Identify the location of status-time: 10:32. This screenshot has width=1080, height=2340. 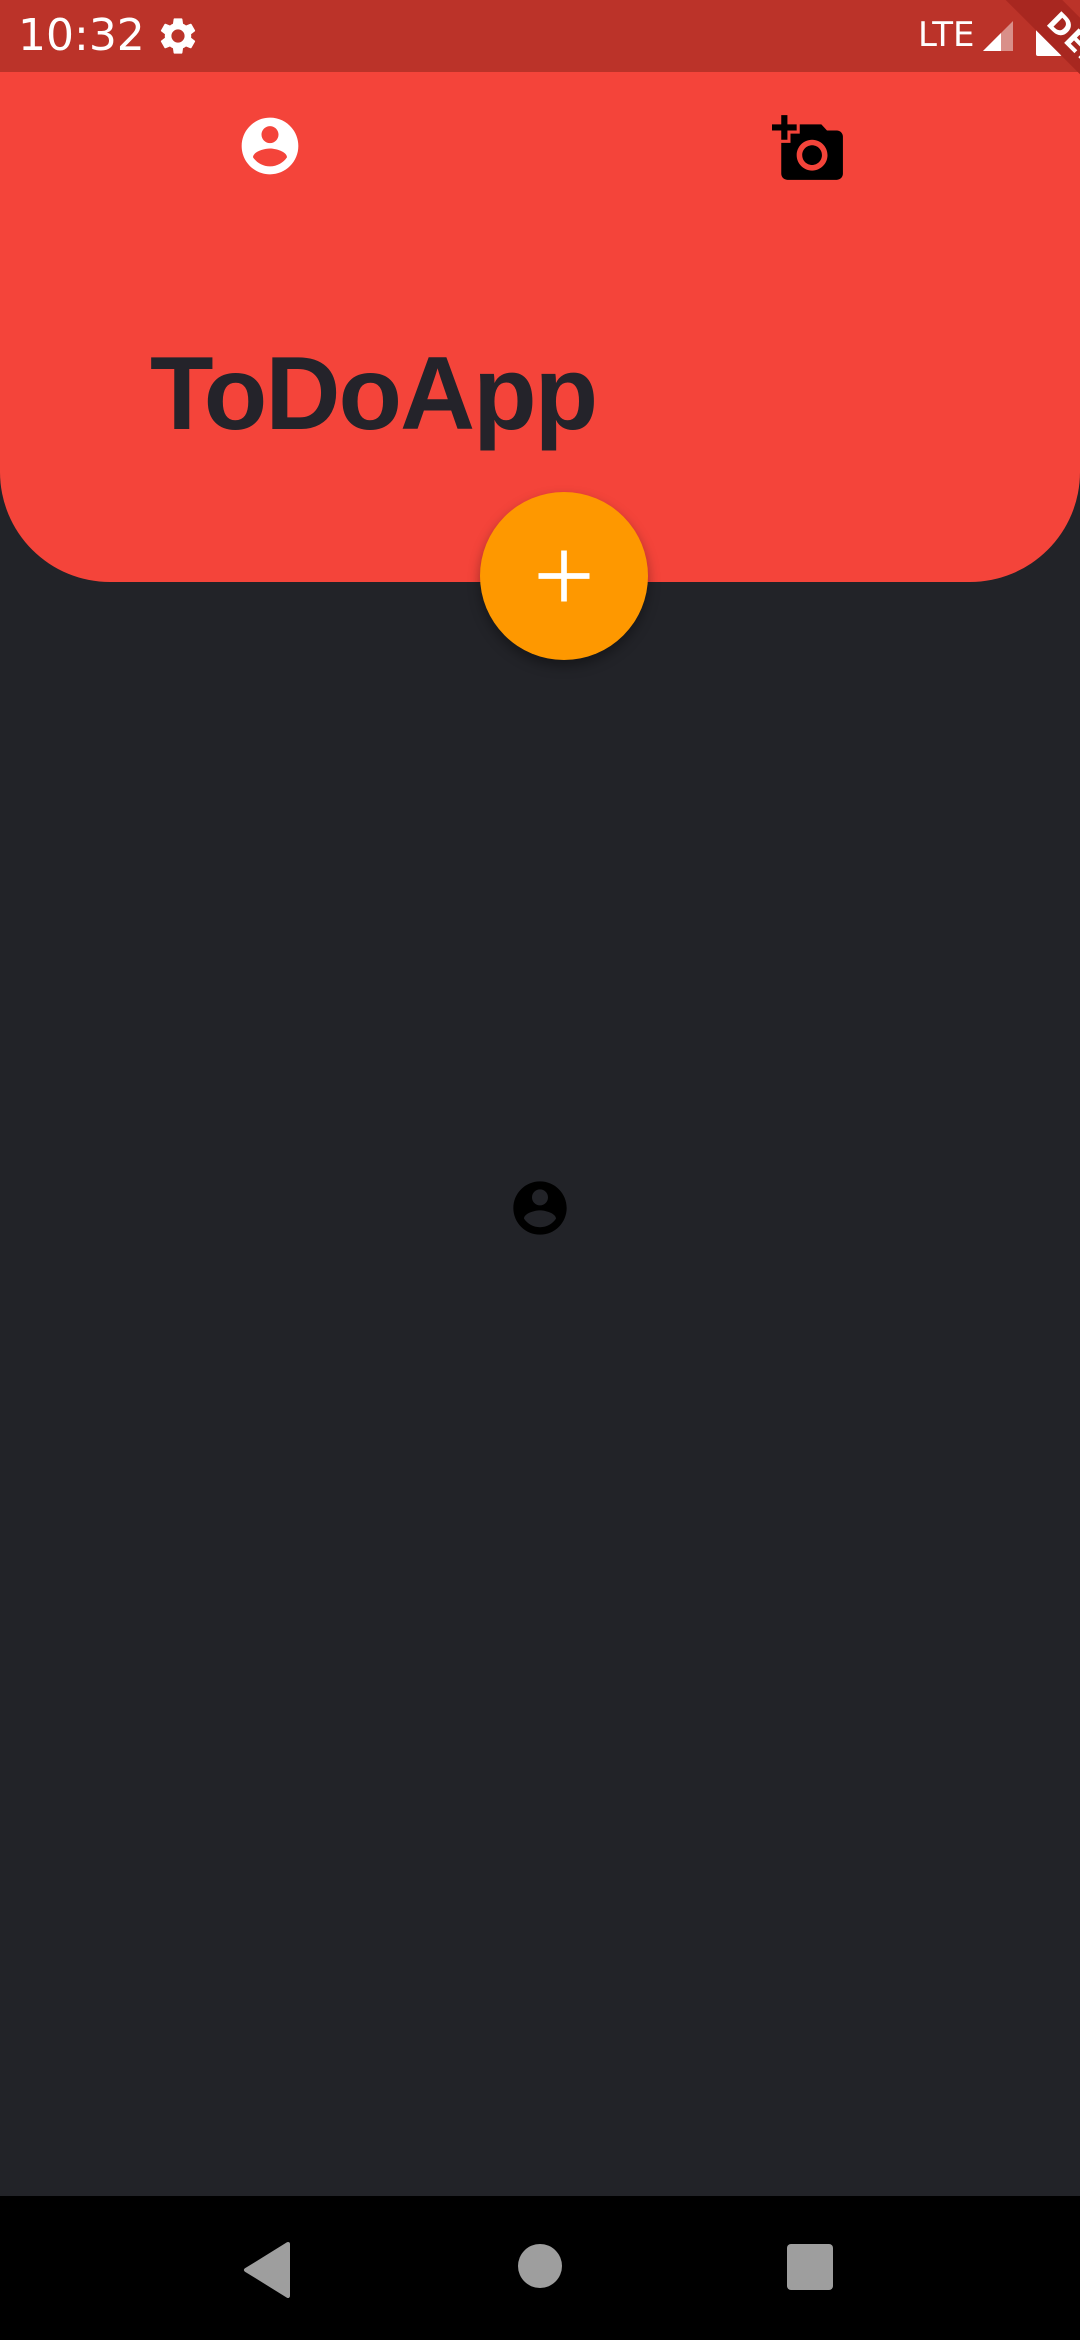
(81, 35).